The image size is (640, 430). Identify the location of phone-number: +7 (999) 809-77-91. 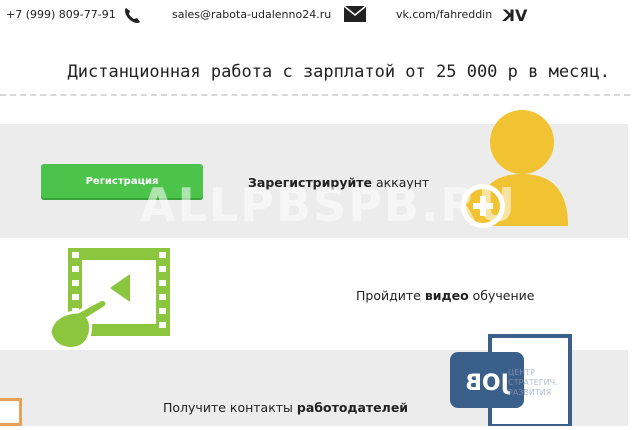
(61, 14).